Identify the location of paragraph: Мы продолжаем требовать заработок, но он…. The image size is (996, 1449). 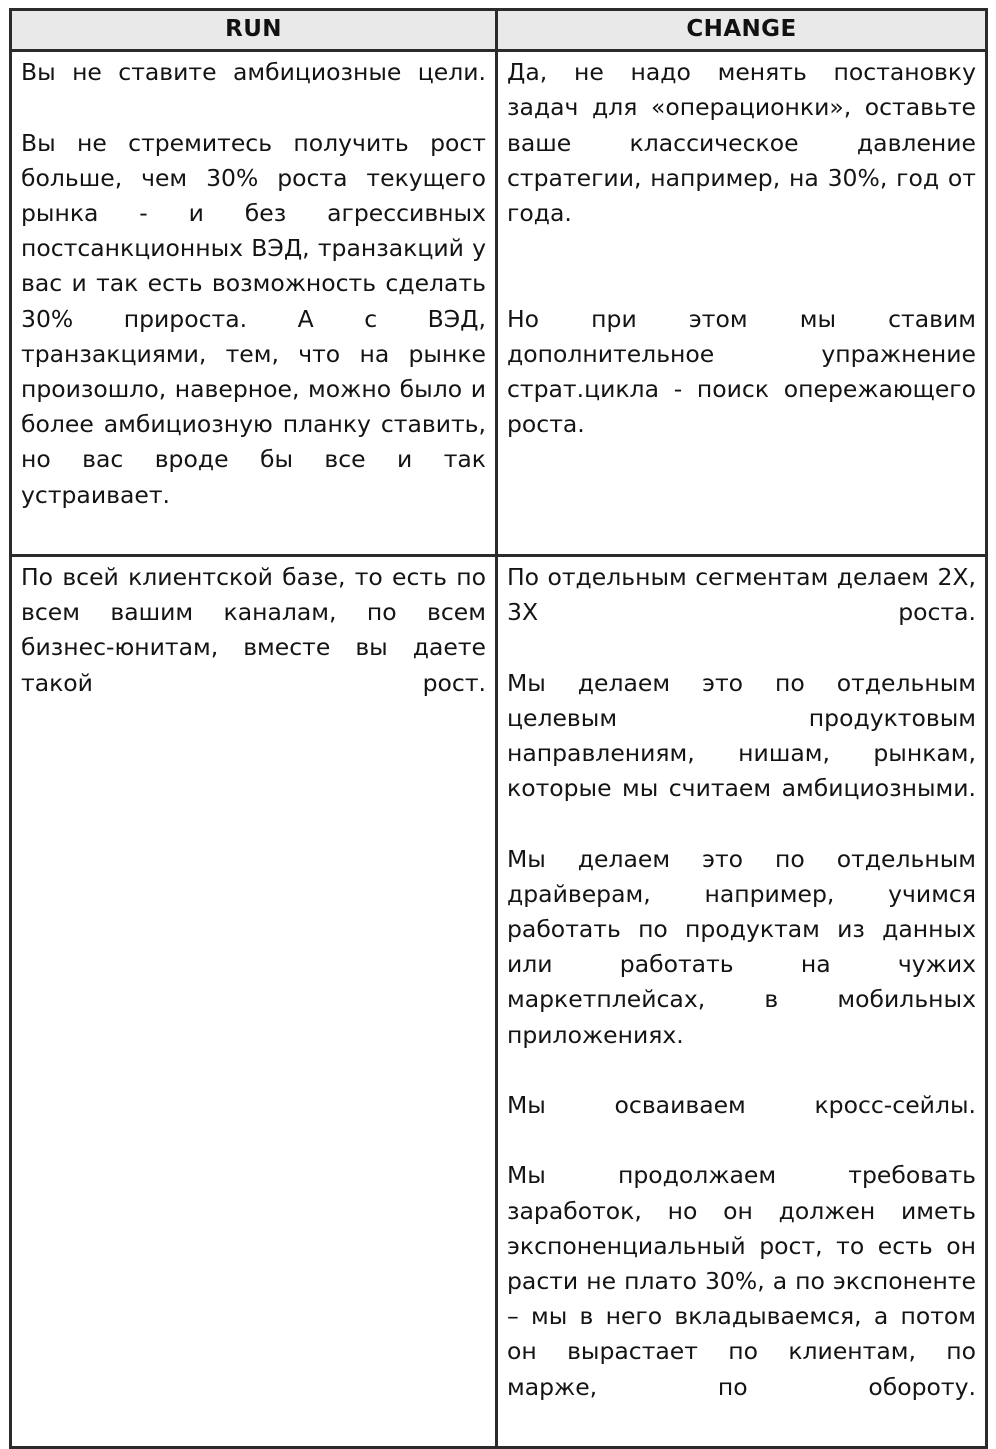
(741, 1281).